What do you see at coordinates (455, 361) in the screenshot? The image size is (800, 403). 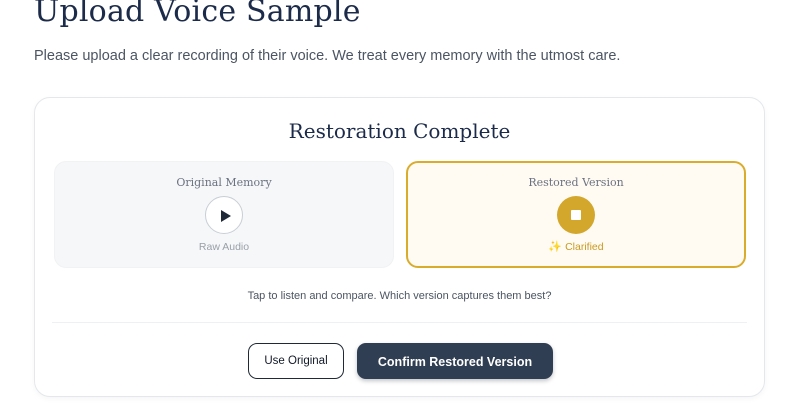 I see `confirm-restored-version-button: Confirm Restored Version` at bounding box center [455, 361].